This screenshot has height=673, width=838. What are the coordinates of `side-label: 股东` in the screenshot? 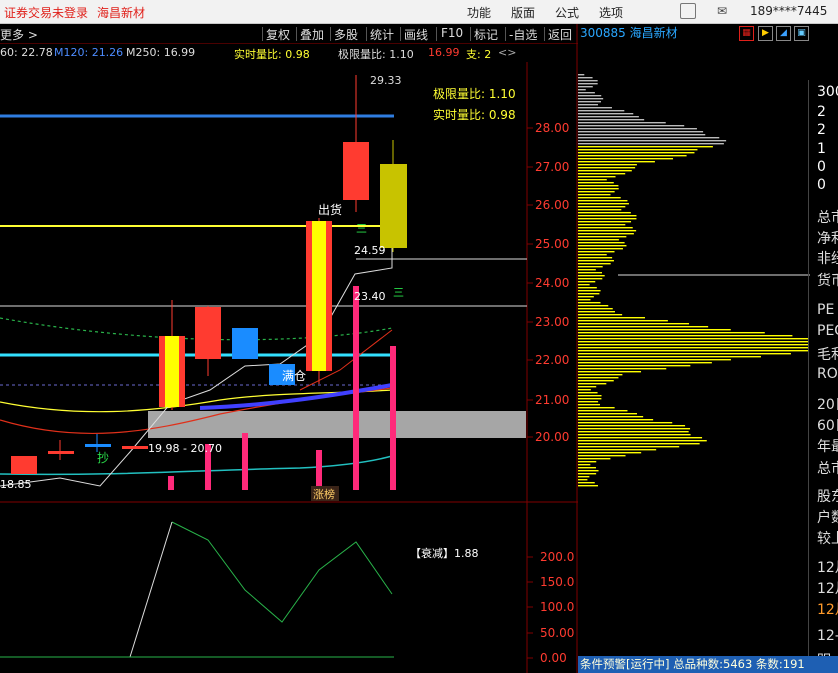 It's located at (827, 497).